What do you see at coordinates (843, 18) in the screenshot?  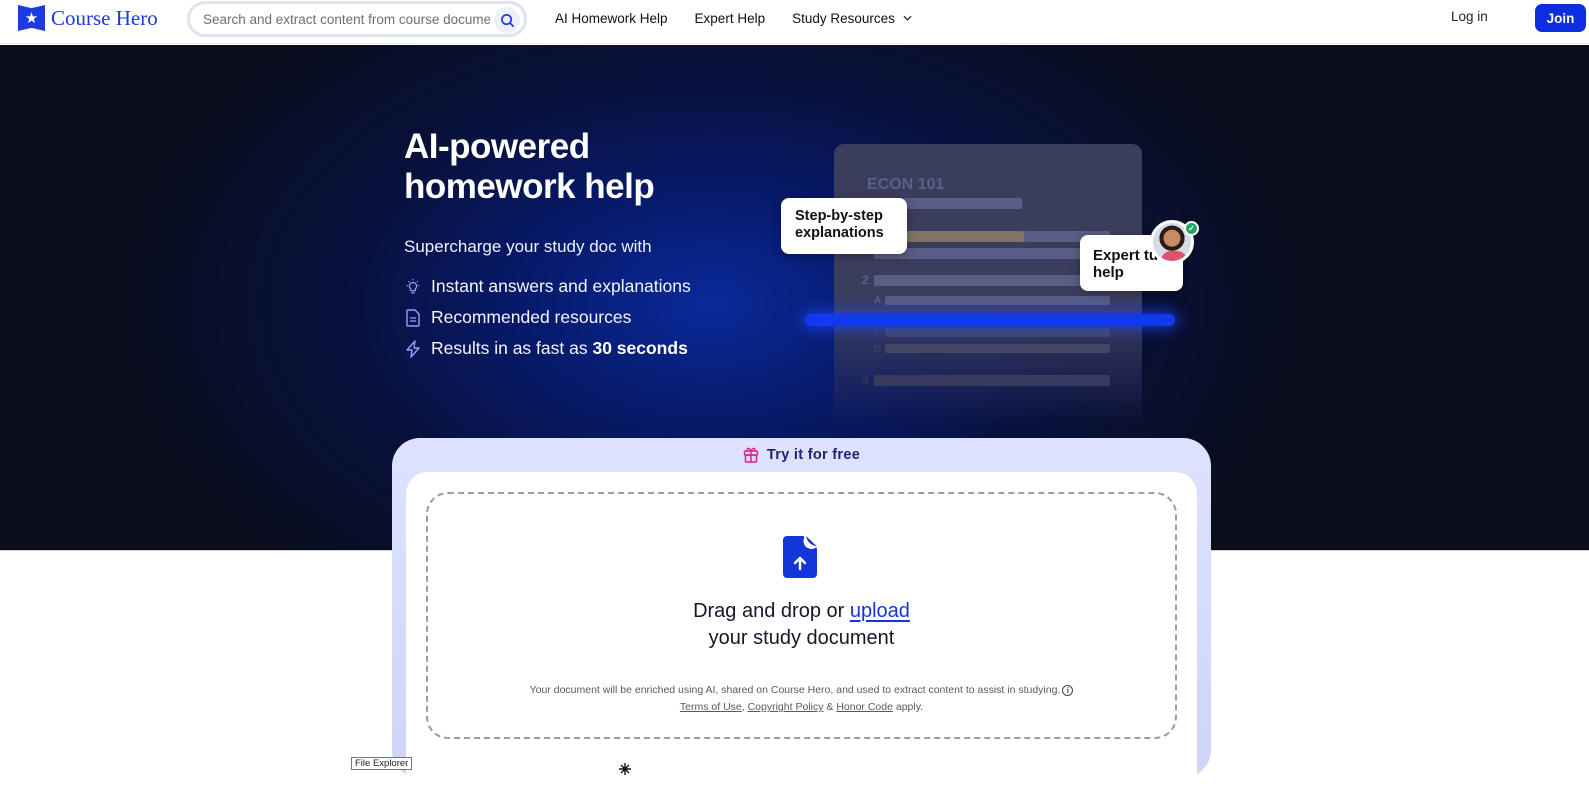 I see `nav-label: Study Resources` at bounding box center [843, 18].